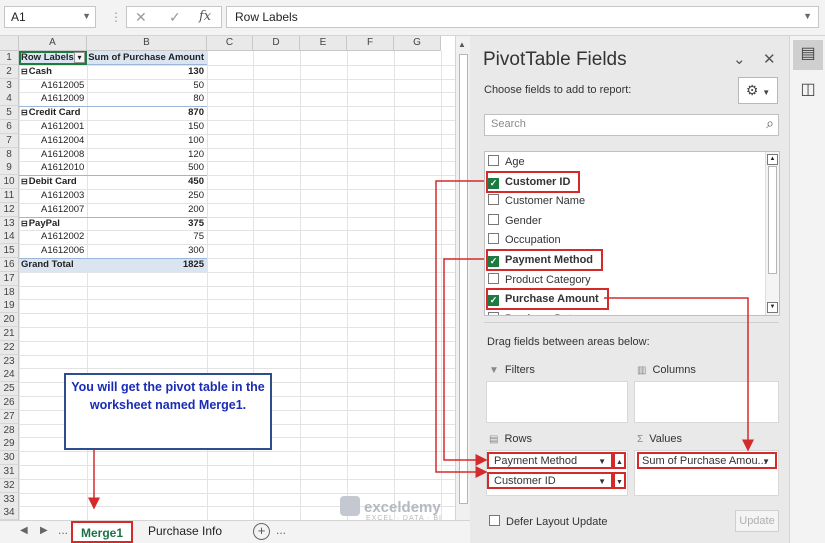  Describe the element at coordinates (24, 530) in the screenshot. I see `prev-sheet-icon: ◀` at that location.